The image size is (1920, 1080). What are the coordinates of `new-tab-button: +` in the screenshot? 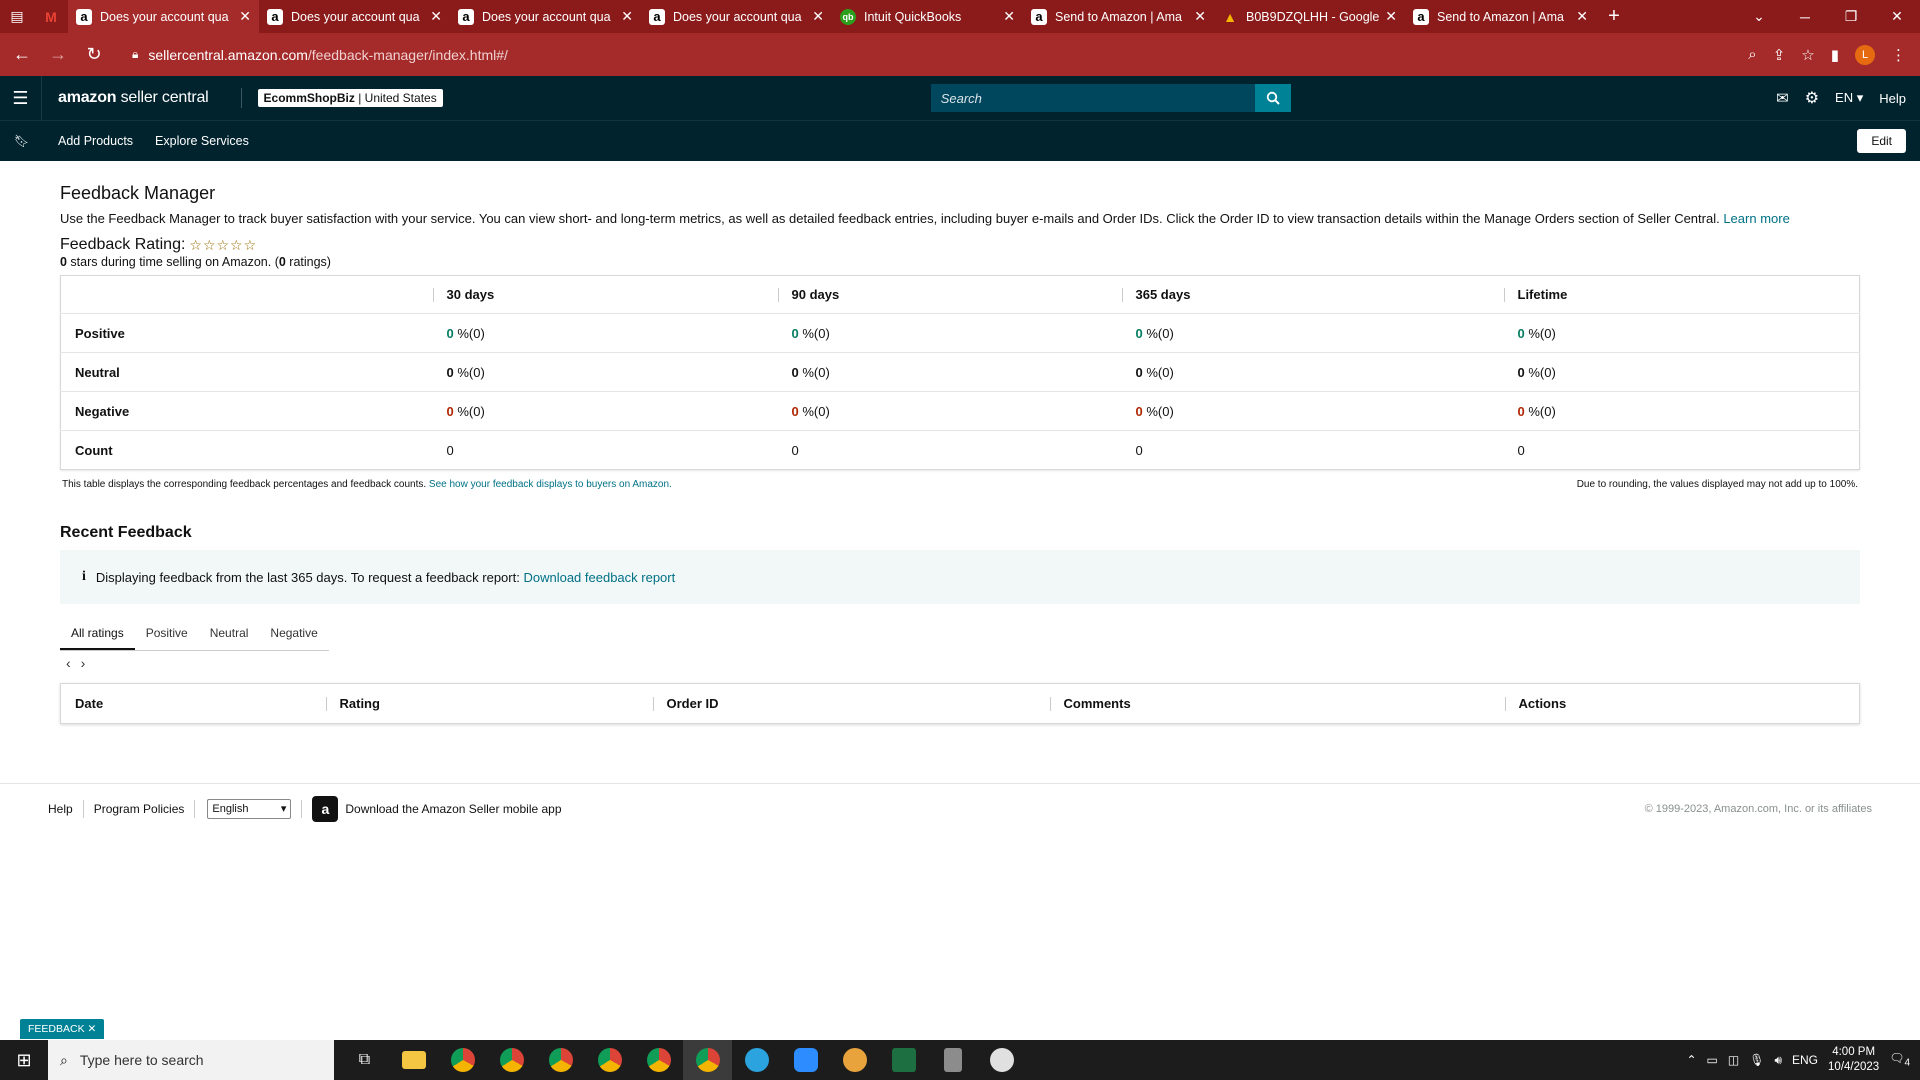 It's located at (1614, 16).